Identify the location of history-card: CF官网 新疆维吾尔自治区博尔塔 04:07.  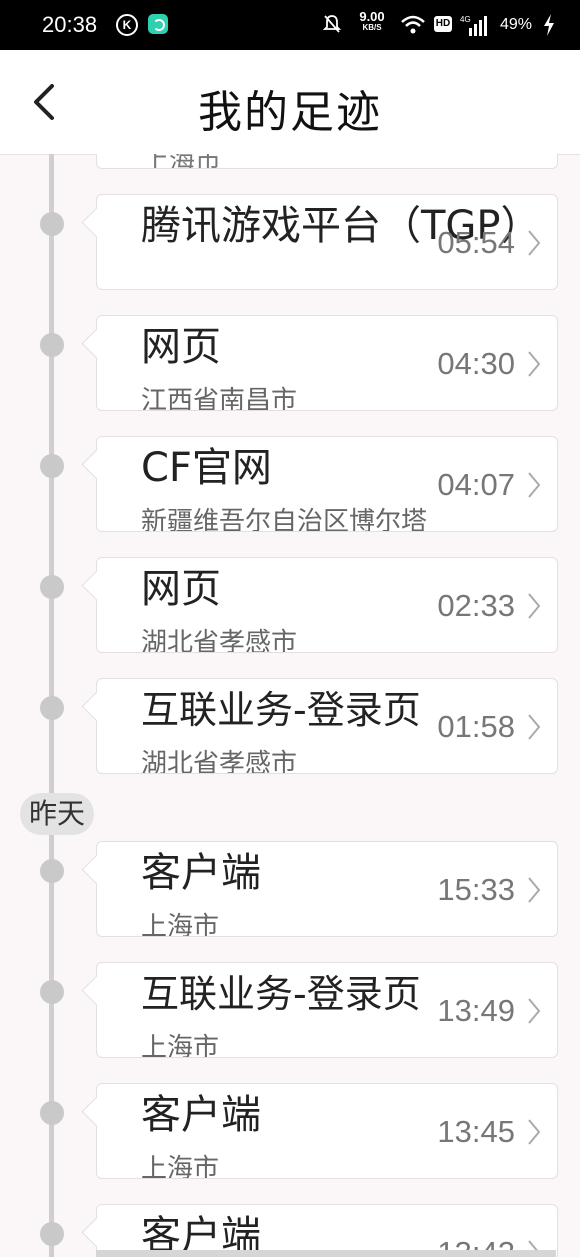
(327, 484).